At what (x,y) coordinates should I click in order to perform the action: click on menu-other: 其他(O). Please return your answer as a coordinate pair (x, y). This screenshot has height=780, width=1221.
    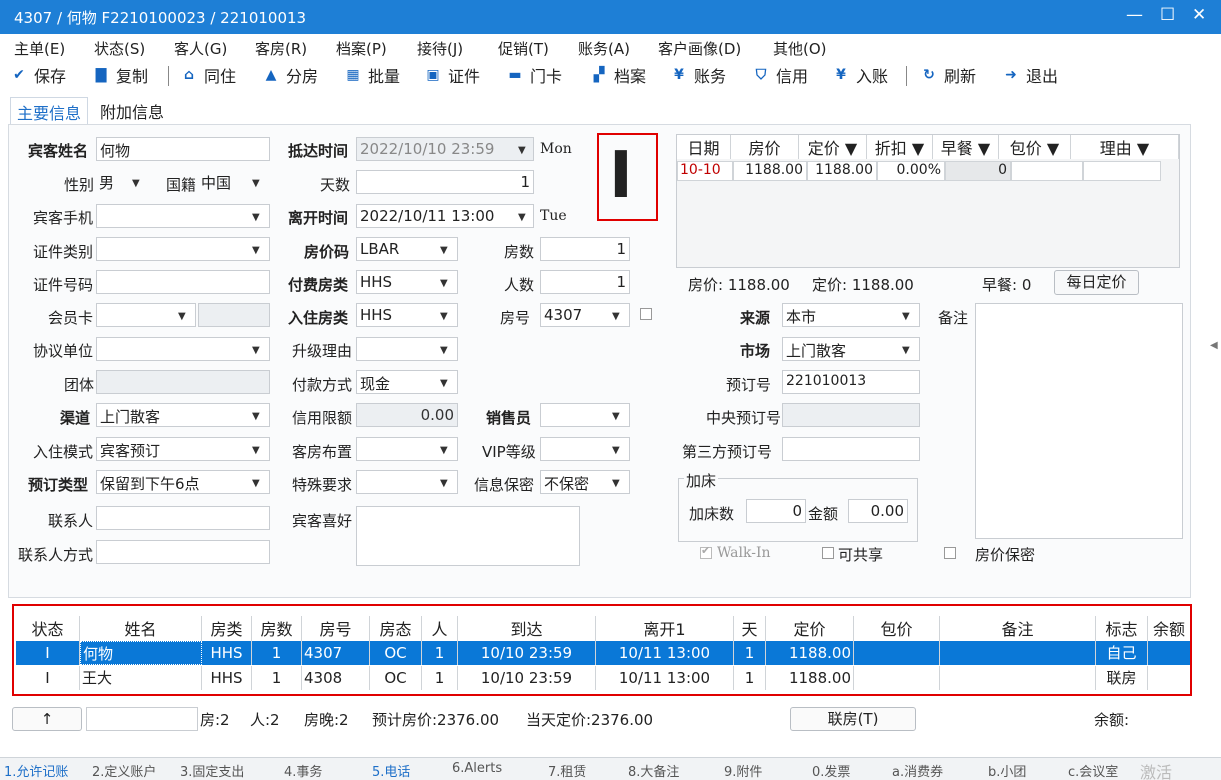
    Looking at the image, I should click on (800, 48).